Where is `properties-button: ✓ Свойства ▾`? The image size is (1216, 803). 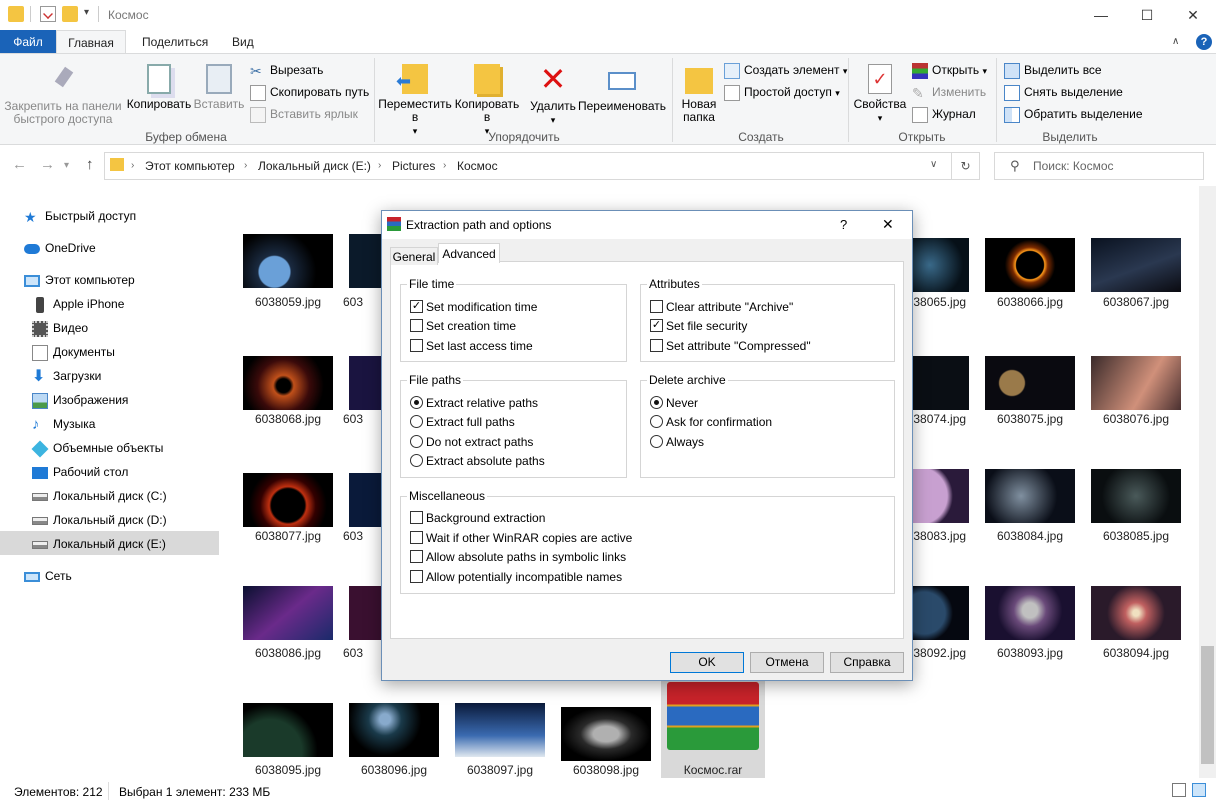 properties-button: ✓ Свойства ▾ is located at coordinates (880, 94).